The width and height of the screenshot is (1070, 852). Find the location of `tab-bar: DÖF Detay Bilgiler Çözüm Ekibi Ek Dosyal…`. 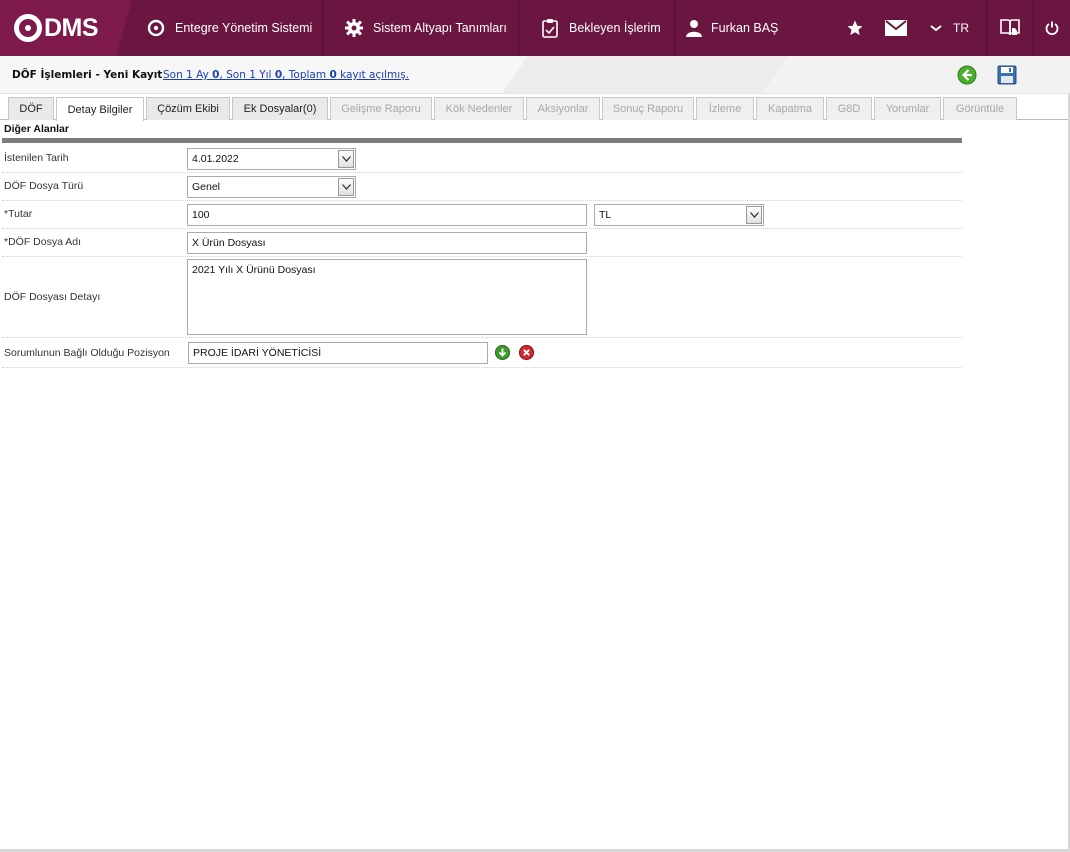

tab-bar: DÖF Detay Bilgiler Çözüm Ekibi Ek Dosyal… is located at coordinates (535, 107).